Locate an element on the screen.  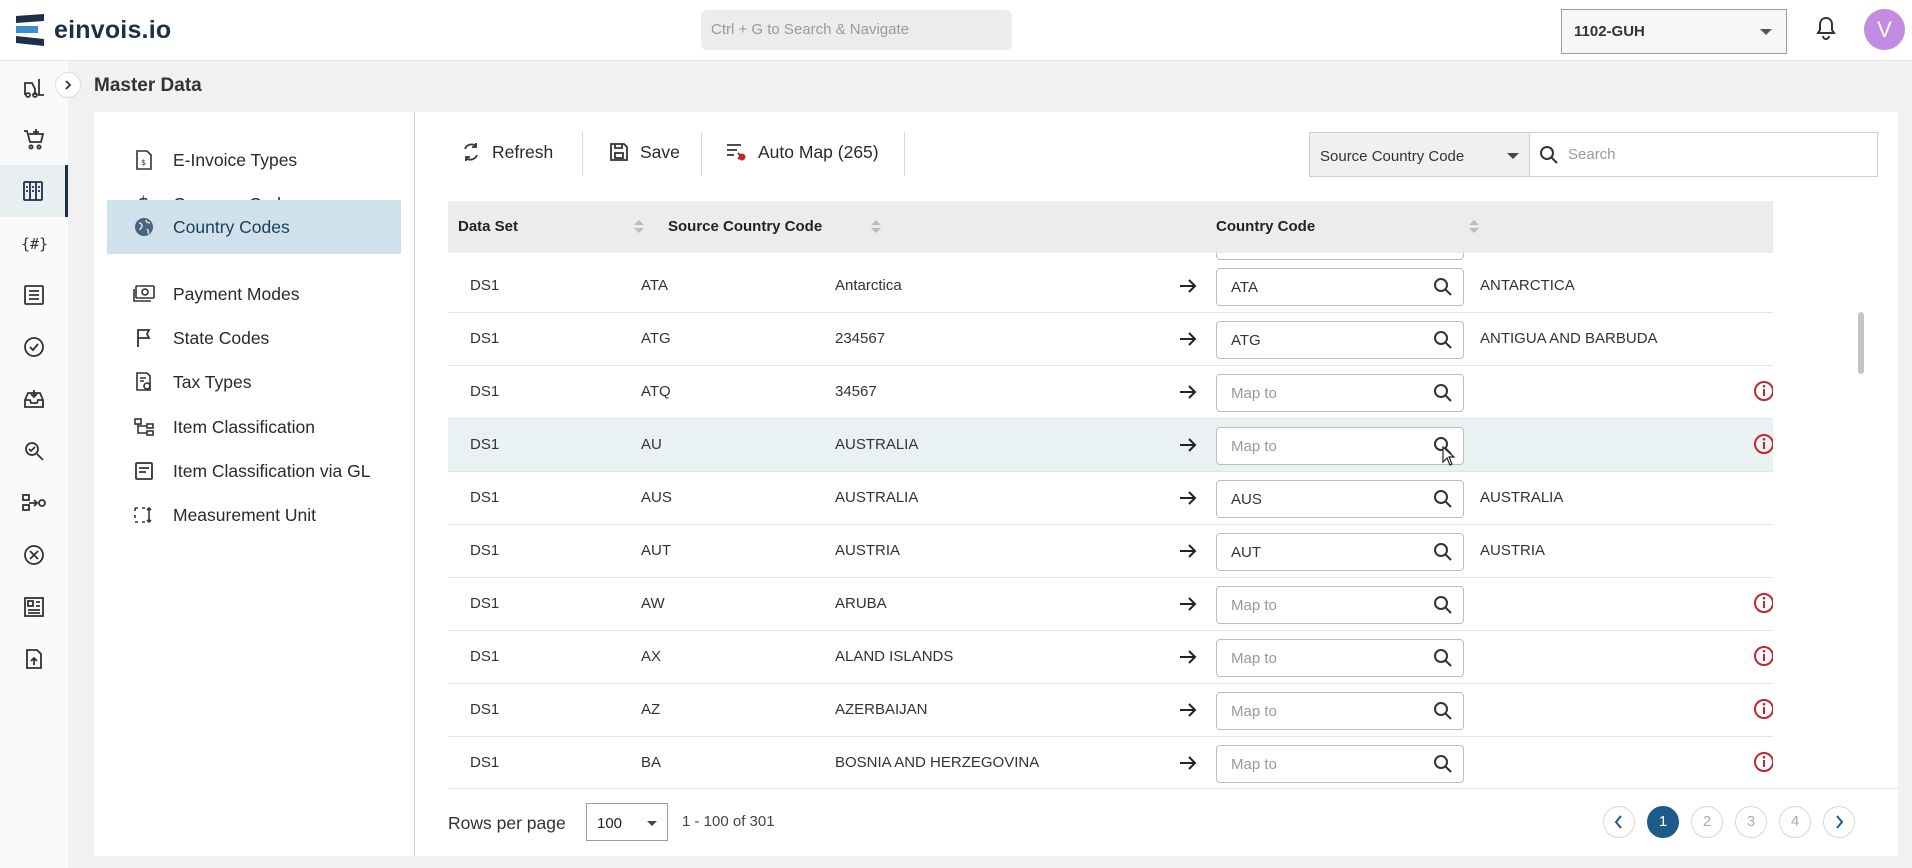
rail-master-data-icon is located at coordinates (34, 191).